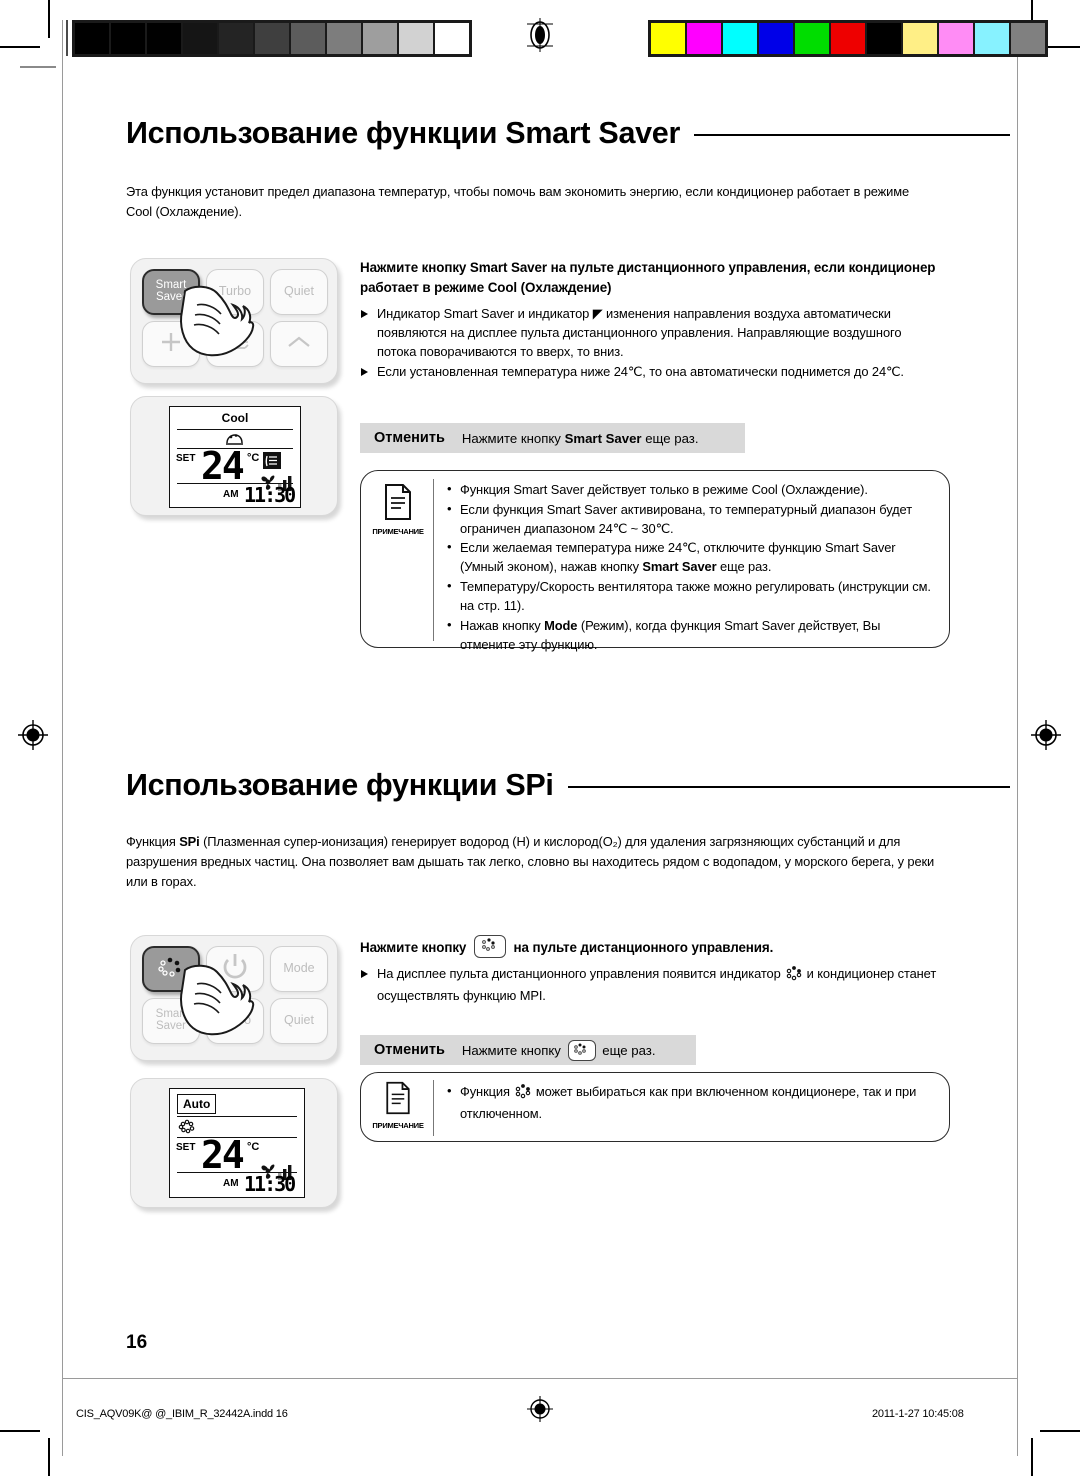  I want to click on page-number: 16, so click(137, 1342).